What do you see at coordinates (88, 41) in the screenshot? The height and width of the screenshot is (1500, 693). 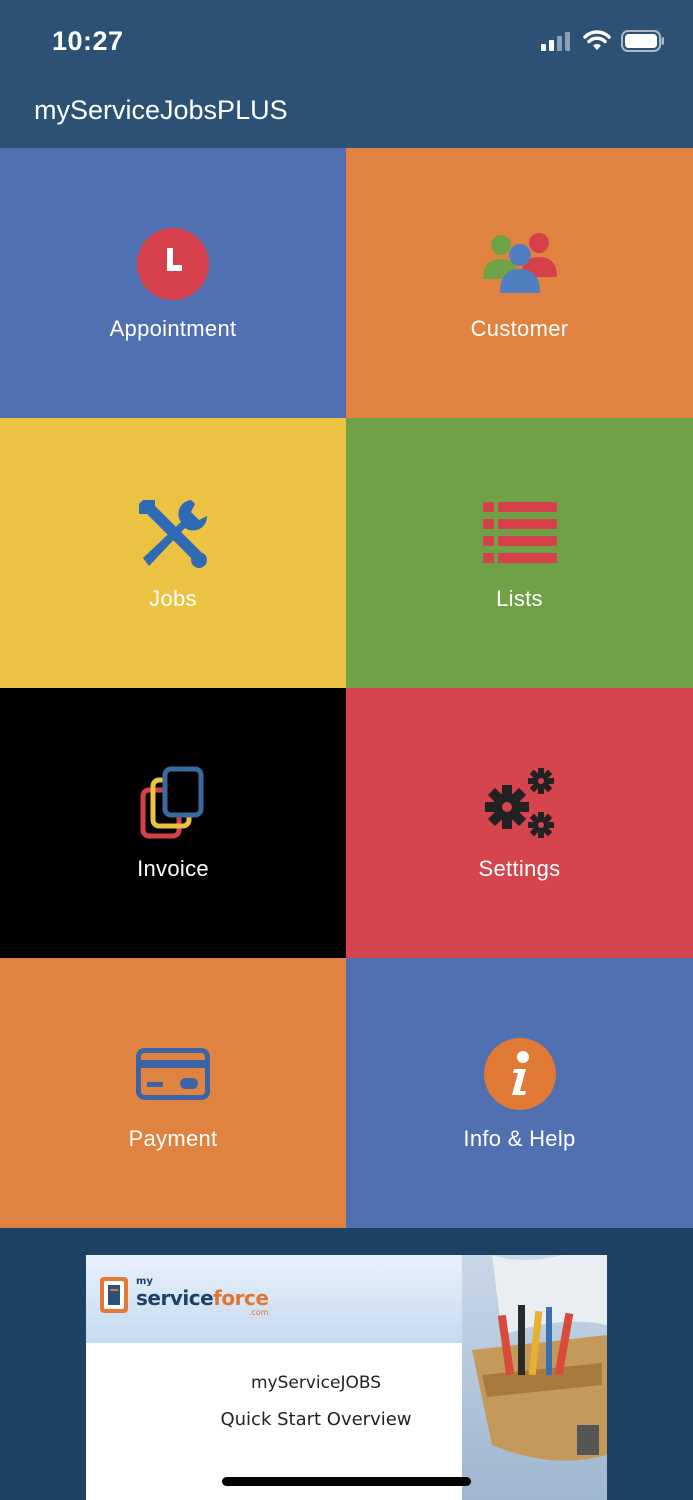 I see `status-time: 10:27` at bounding box center [88, 41].